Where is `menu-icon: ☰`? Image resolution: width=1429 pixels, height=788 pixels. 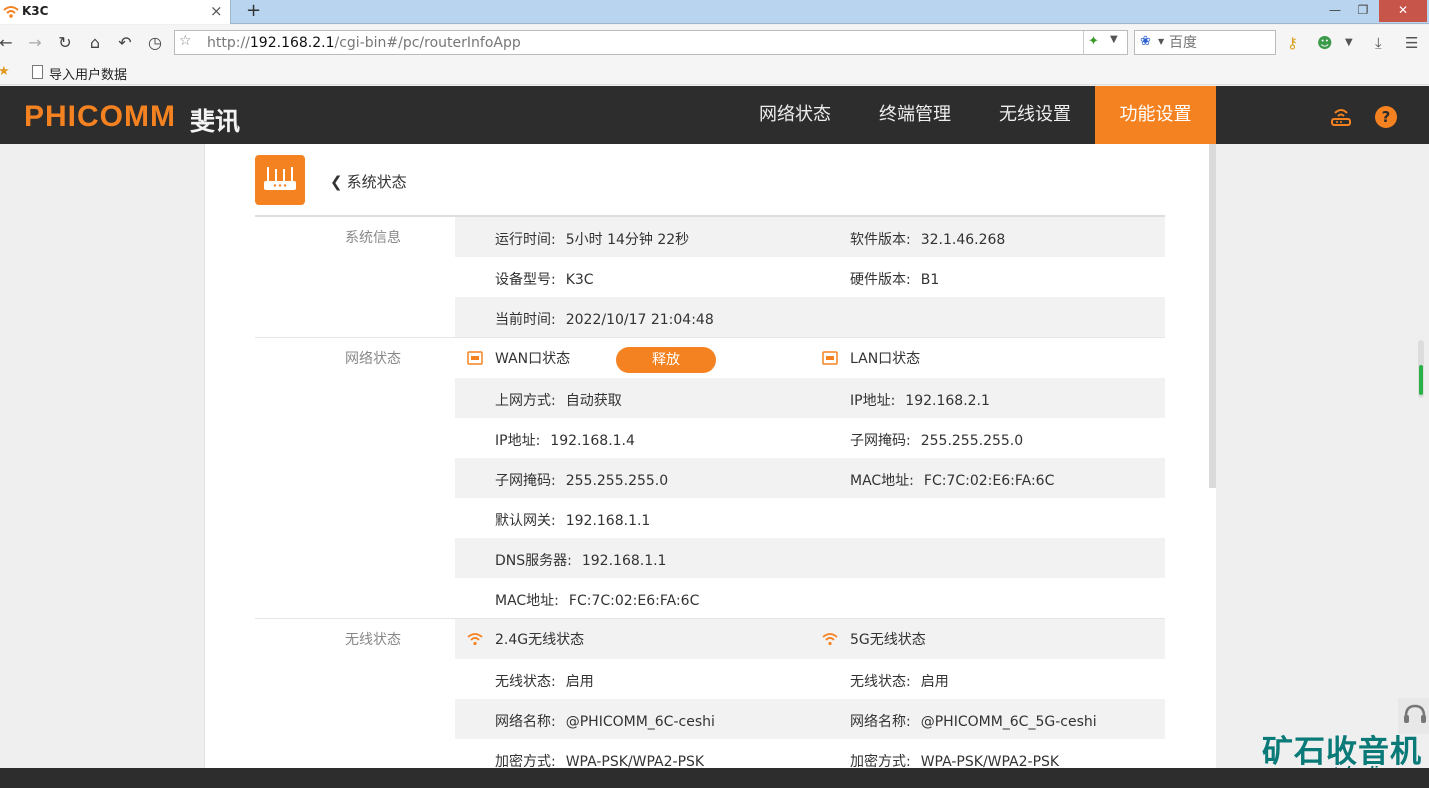
menu-icon: ☰ is located at coordinates (1411, 43).